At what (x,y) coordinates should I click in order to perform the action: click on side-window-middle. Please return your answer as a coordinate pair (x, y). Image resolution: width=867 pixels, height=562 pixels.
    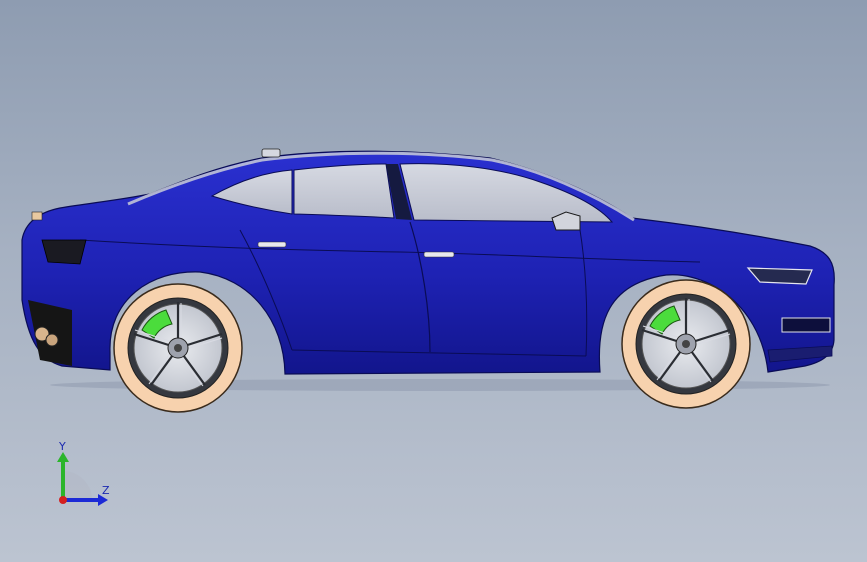
    Looking at the image, I should click on (344, 191).